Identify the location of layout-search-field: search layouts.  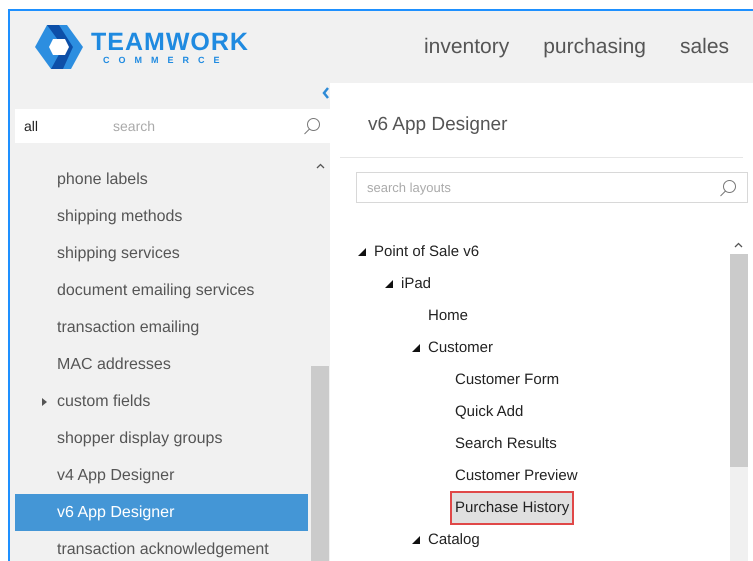
(552, 187).